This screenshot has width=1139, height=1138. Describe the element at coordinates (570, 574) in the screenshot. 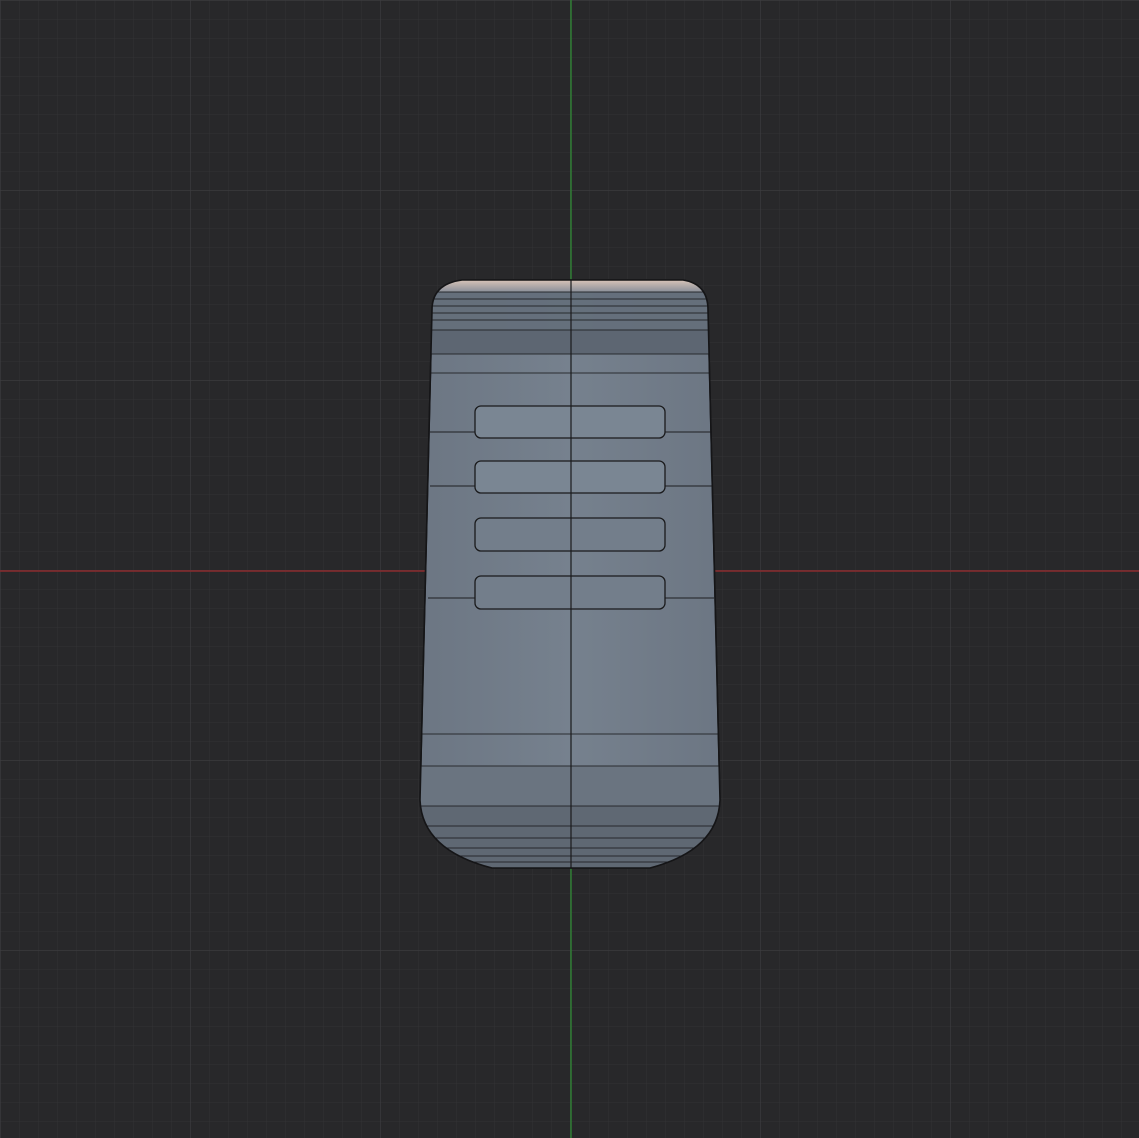

I see `mesh-object` at that location.